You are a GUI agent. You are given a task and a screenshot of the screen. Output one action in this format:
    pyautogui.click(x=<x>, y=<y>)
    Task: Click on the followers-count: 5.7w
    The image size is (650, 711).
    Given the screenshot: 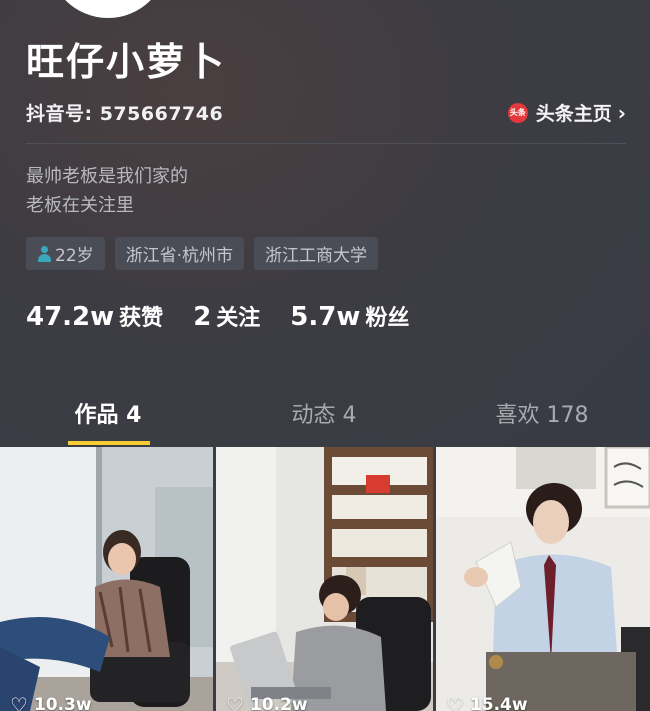 What is the action you would take?
    pyautogui.click(x=325, y=317)
    